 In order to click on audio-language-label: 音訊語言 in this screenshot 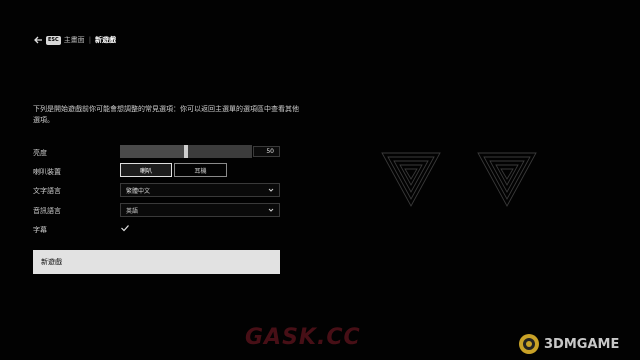, I will do `click(47, 211)`.